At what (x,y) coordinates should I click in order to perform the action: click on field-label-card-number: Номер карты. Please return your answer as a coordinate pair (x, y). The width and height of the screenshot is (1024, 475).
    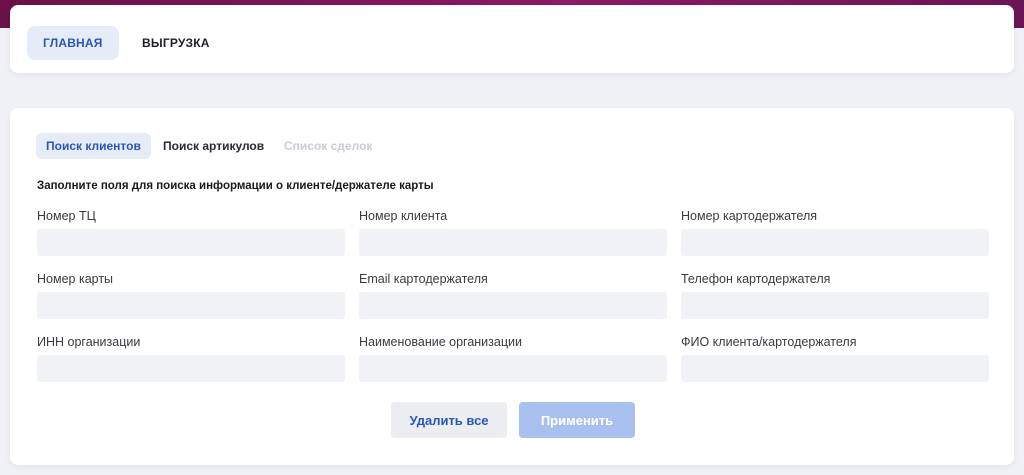
    Looking at the image, I should click on (75, 279).